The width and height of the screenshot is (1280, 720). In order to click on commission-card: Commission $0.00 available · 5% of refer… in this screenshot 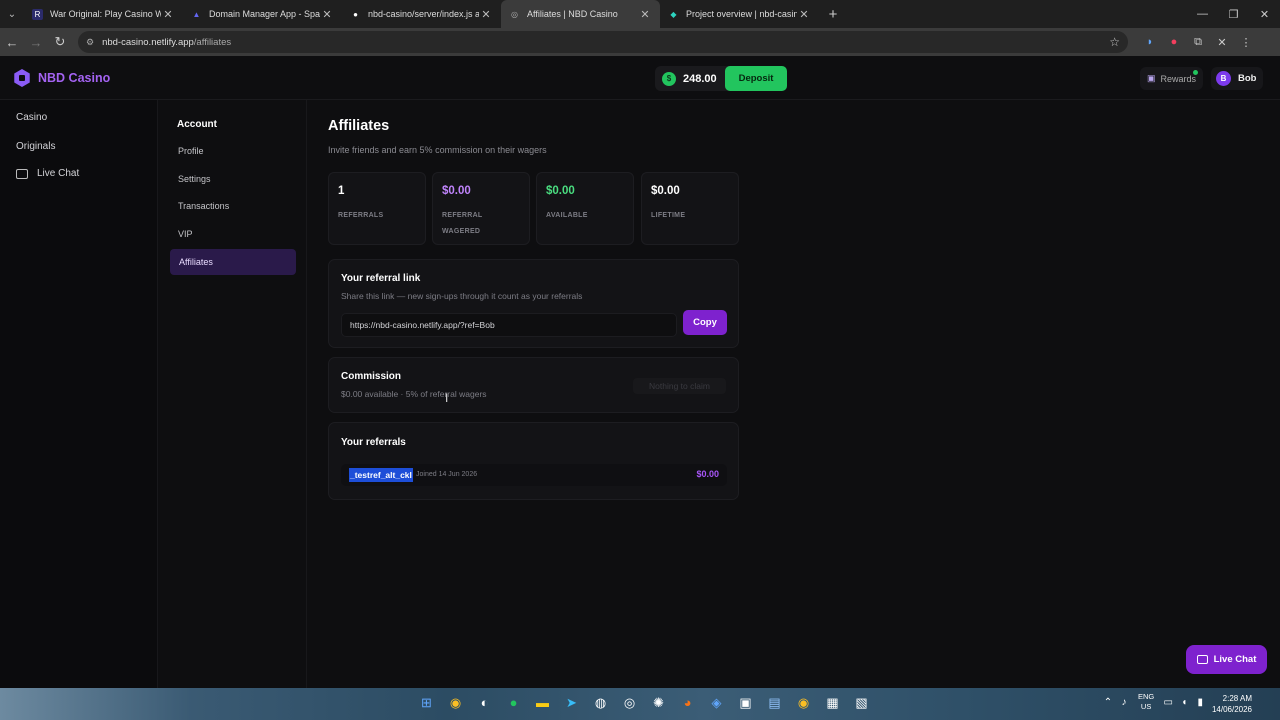, I will do `click(533, 385)`.